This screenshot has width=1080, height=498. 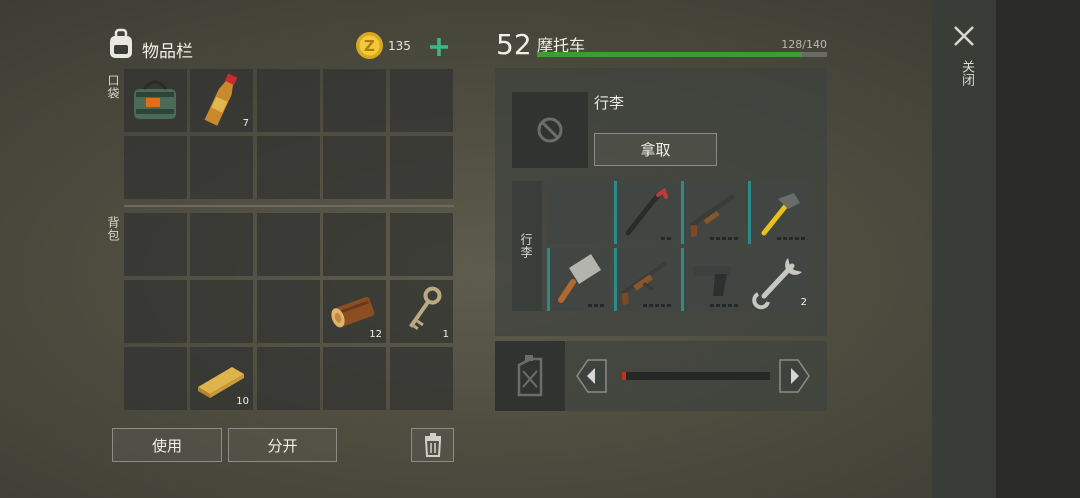 I want to click on ammo-bag-icon, so click(x=155, y=99).